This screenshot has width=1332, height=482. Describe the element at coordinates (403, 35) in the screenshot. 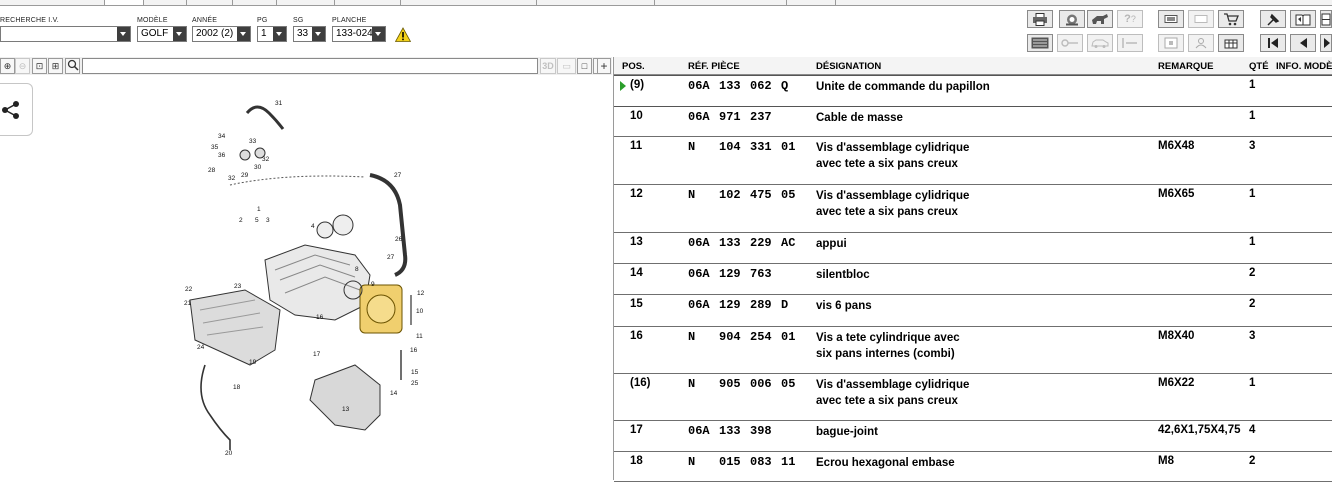

I see `warning-icon` at that location.